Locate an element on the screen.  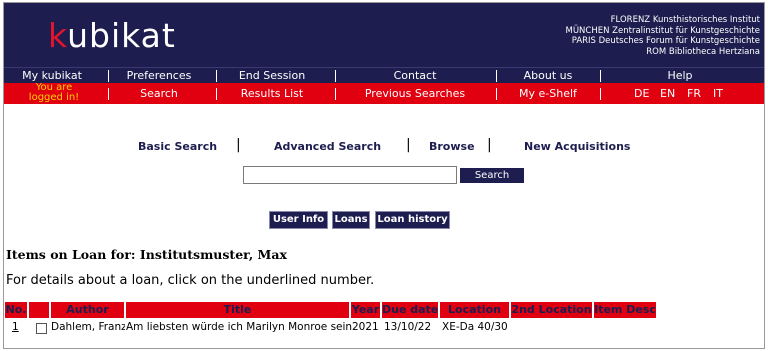
lang-de: DE is located at coordinates (641, 93).